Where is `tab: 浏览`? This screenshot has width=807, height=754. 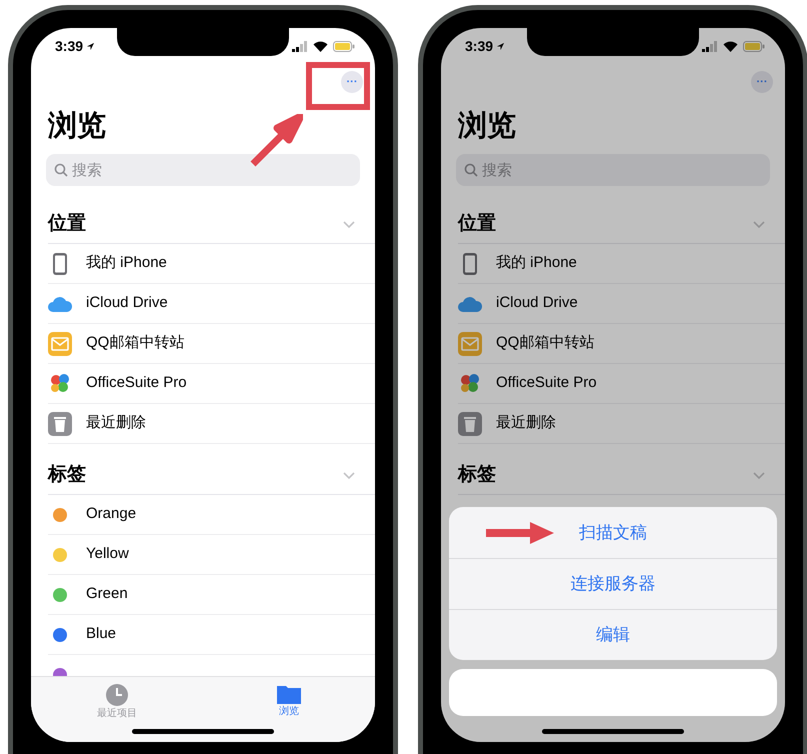
tab: 浏览 is located at coordinates (289, 709).